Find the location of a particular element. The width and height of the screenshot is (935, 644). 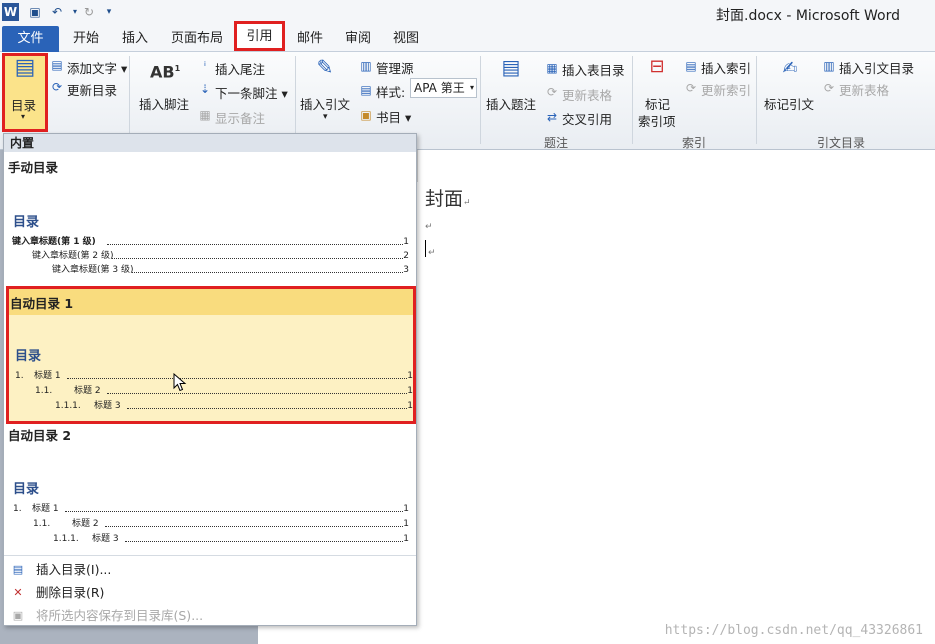

tab-references: 引用 is located at coordinates (259, 36).